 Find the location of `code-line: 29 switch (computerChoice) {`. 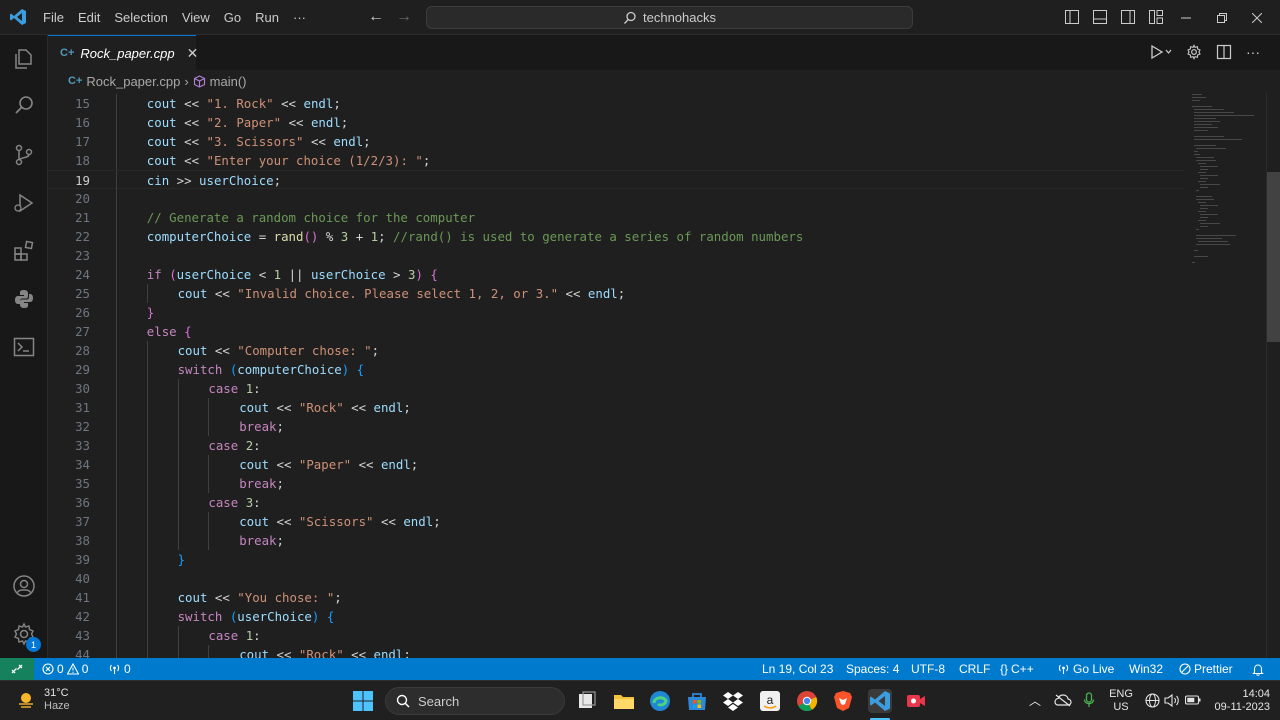

code-line: 29 switch (computerChoice) { is located at coordinates (616, 369).